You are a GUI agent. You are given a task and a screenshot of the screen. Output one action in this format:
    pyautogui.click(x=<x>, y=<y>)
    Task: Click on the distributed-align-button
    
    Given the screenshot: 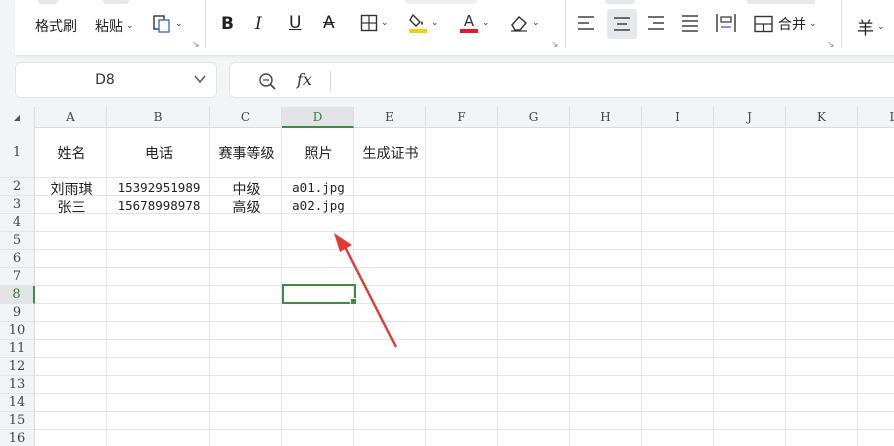 What is the action you would take?
    pyautogui.click(x=726, y=23)
    